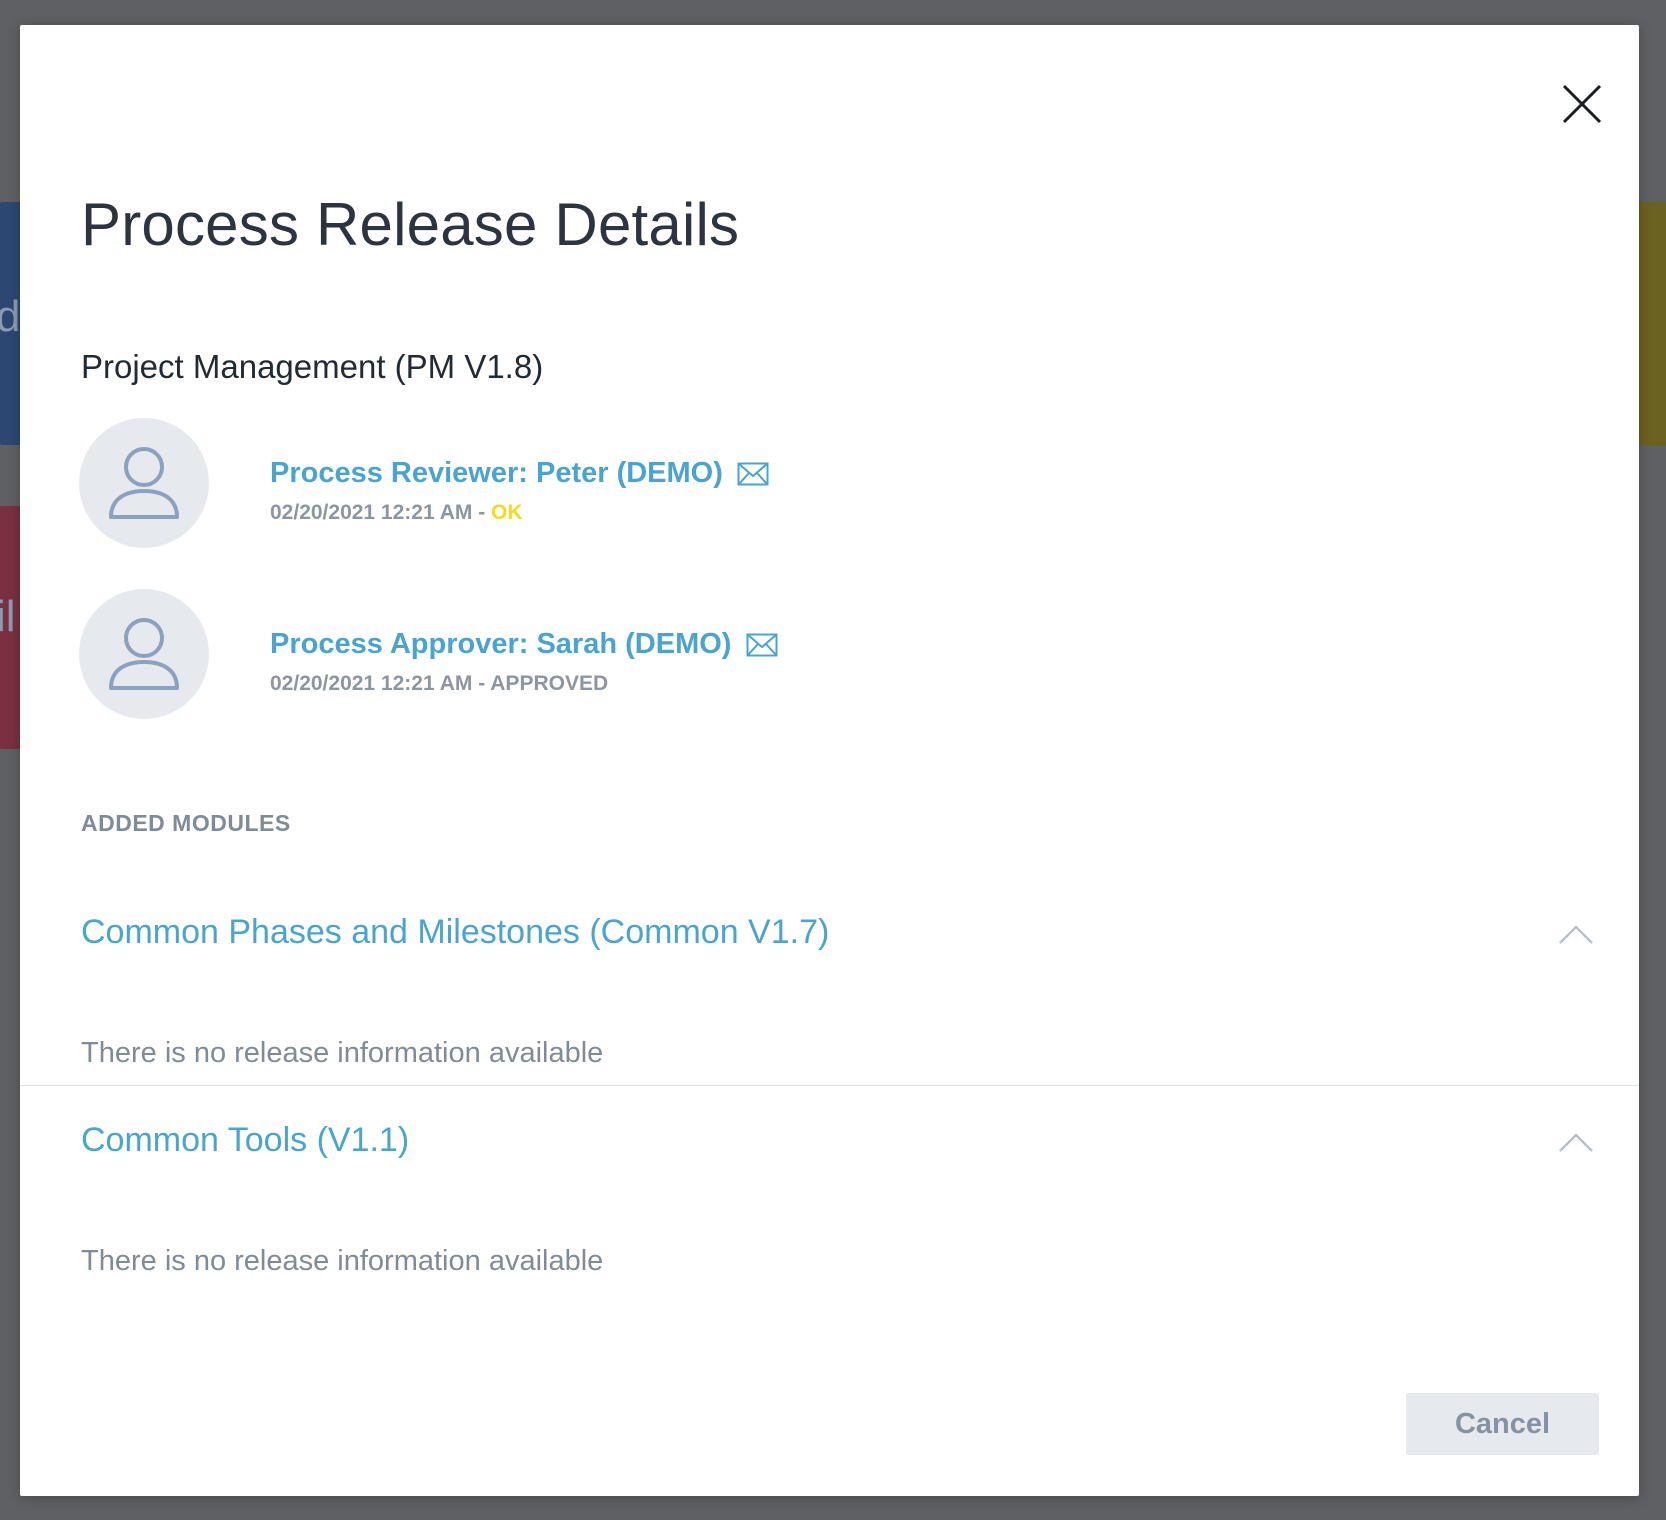  I want to click on module-divider, so click(829, 1085).